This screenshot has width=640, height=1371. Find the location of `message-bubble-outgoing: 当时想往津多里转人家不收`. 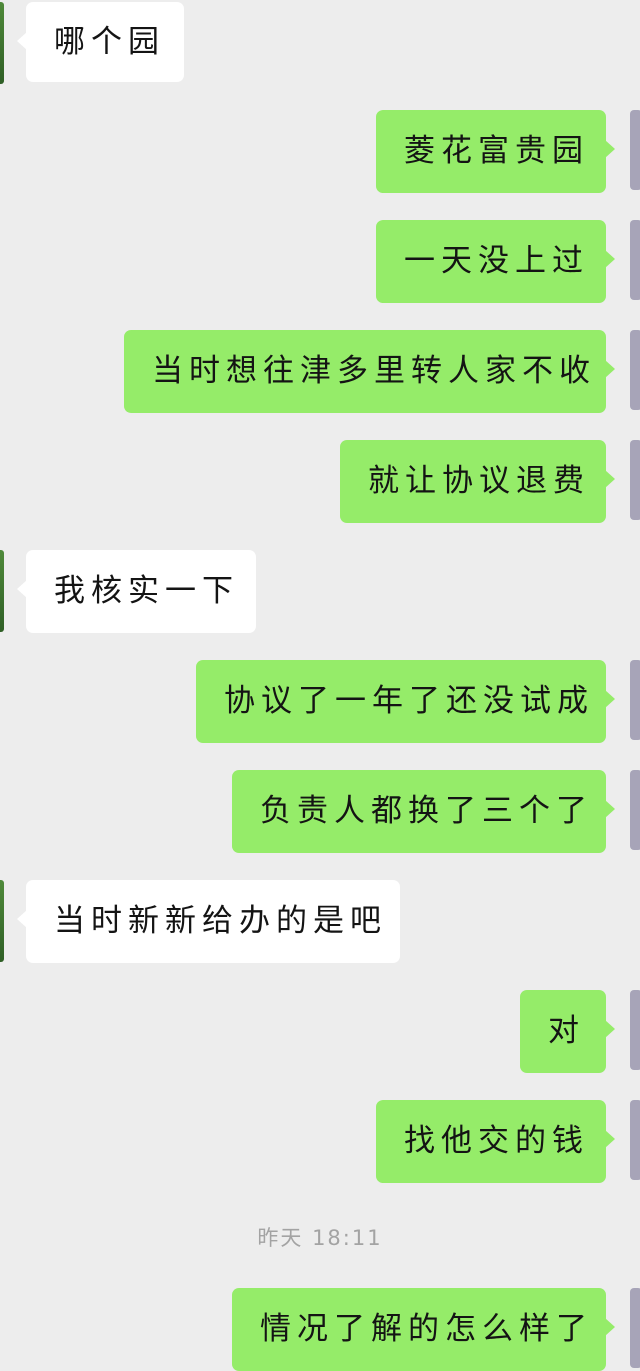

message-bubble-outgoing: 当时想往津多里转人家不收 is located at coordinates (369, 371).